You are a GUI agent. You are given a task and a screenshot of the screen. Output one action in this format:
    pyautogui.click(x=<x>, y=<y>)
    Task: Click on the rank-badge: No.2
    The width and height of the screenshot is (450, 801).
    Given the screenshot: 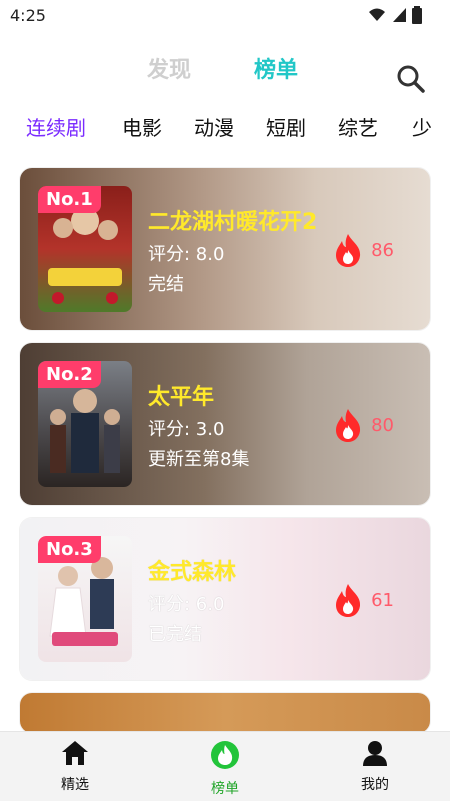 What is the action you would take?
    pyautogui.click(x=69, y=374)
    